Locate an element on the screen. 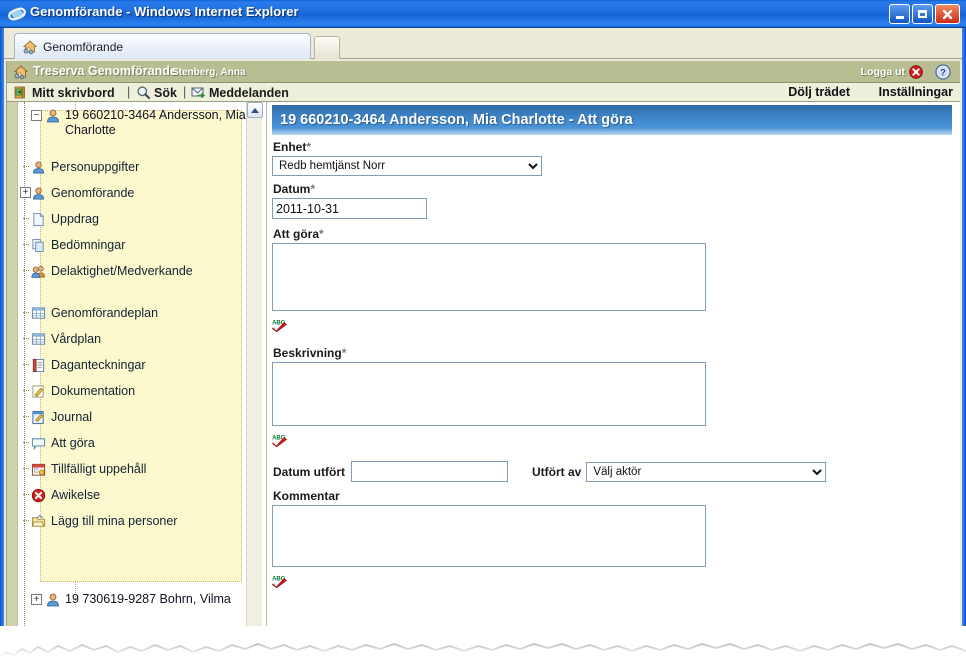  two-people-icon is located at coordinates (38, 271).